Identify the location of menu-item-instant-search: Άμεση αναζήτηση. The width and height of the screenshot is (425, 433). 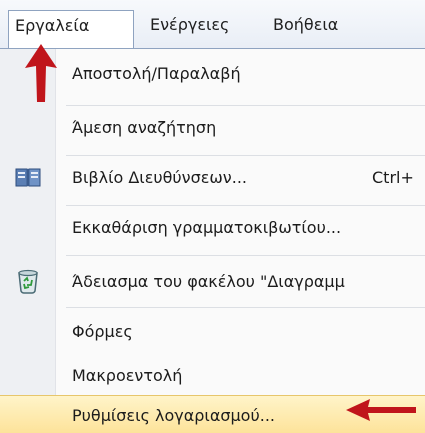
(212, 128).